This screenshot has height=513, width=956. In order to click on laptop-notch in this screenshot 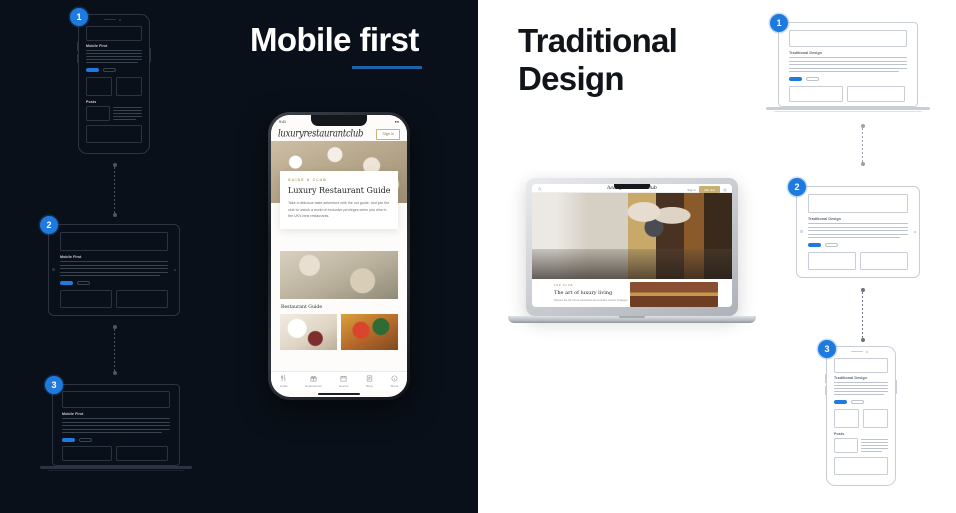, I will do `click(632, 186)`.